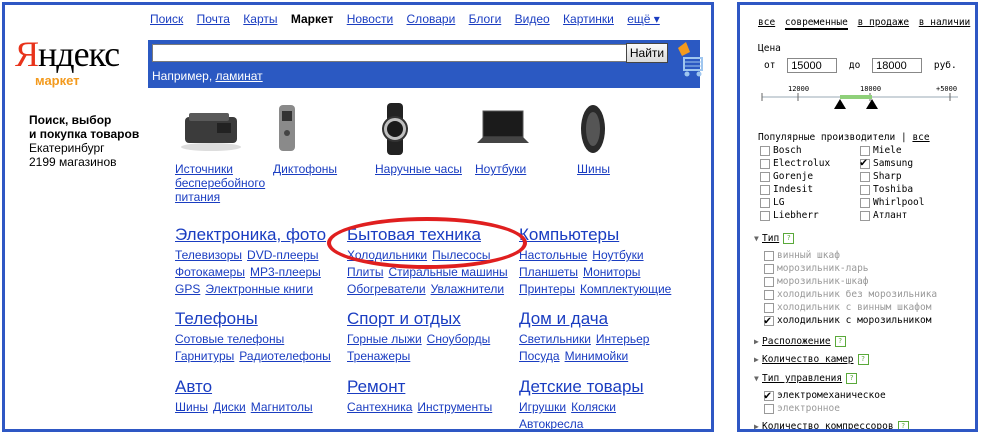 The image size is (982, 438). What do you see at coordinates (597, 356) in the screenshot?
I see `subcategory-link: Минимойки` at bounding box center [597, 356].